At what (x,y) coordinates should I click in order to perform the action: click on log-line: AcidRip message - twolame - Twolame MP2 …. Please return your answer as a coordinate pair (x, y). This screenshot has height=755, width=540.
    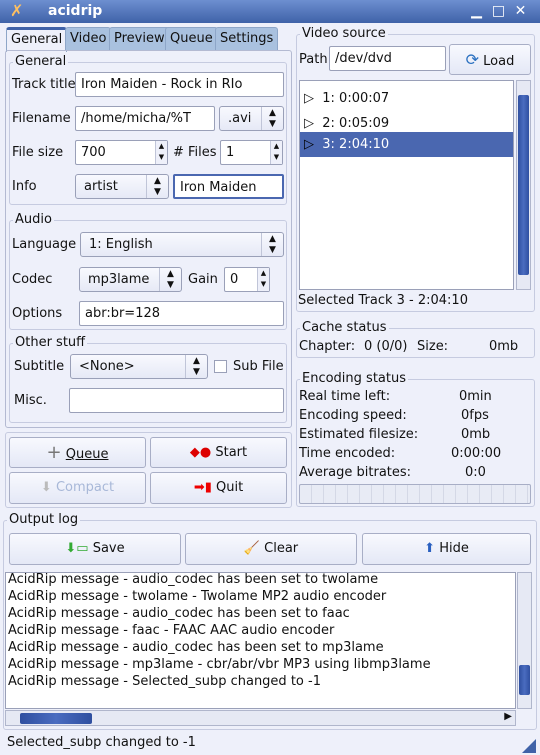
    Looking at the image, I should click on (197, 596).